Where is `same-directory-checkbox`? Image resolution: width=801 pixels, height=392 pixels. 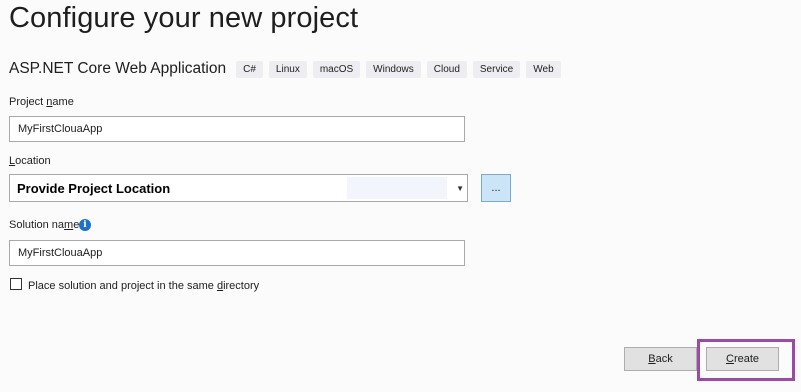
same-directory-checkbox is located at coordinates (16, 284).